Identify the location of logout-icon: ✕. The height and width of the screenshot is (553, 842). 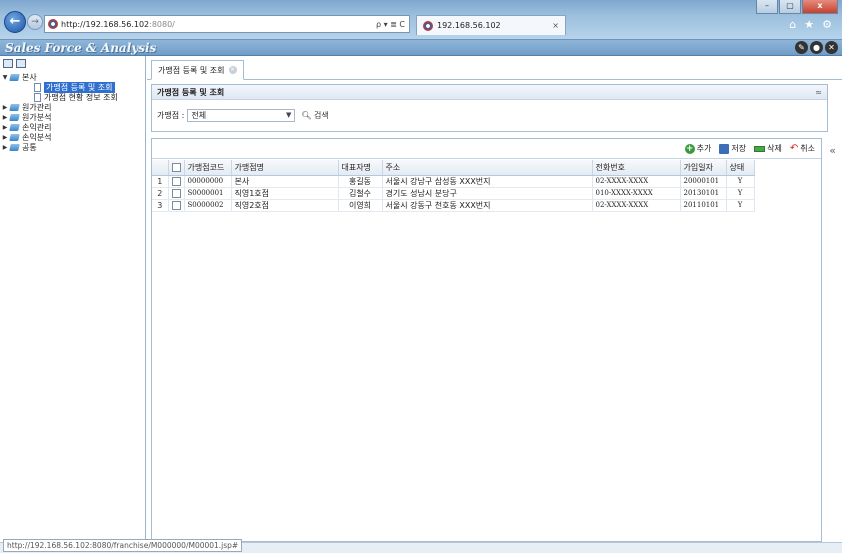
(831, 47).